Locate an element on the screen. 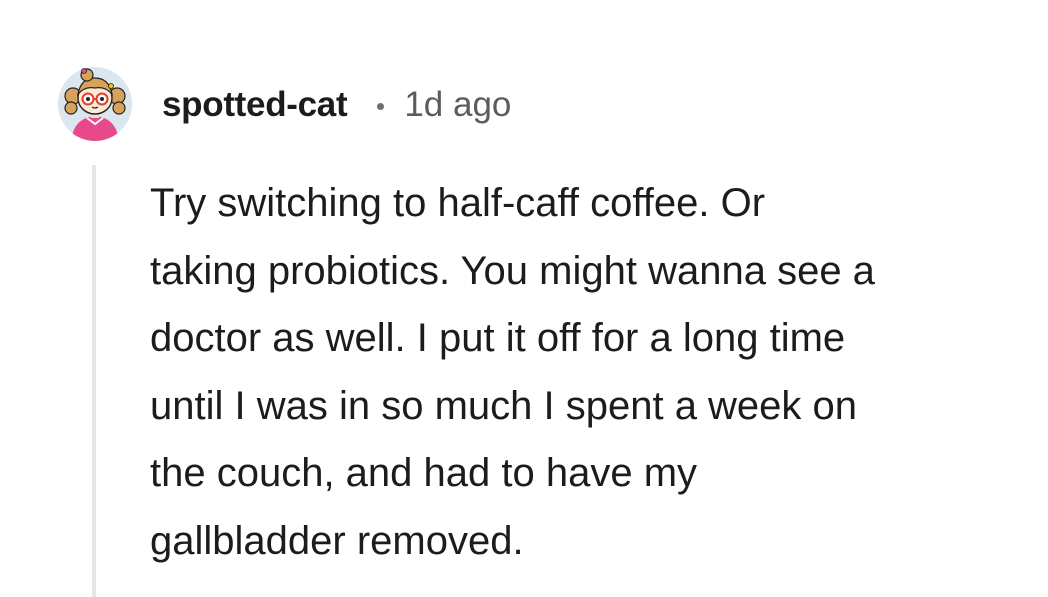 The width and height of the screenshot is (1048, 597). separator-dot is located at coordinates (381, 106).